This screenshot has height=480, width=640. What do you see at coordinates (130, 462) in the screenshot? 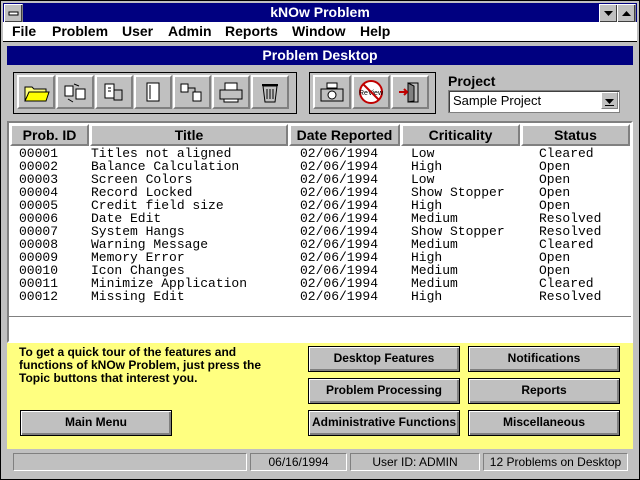
I see `status-blank` at bounding box center [130, 462].